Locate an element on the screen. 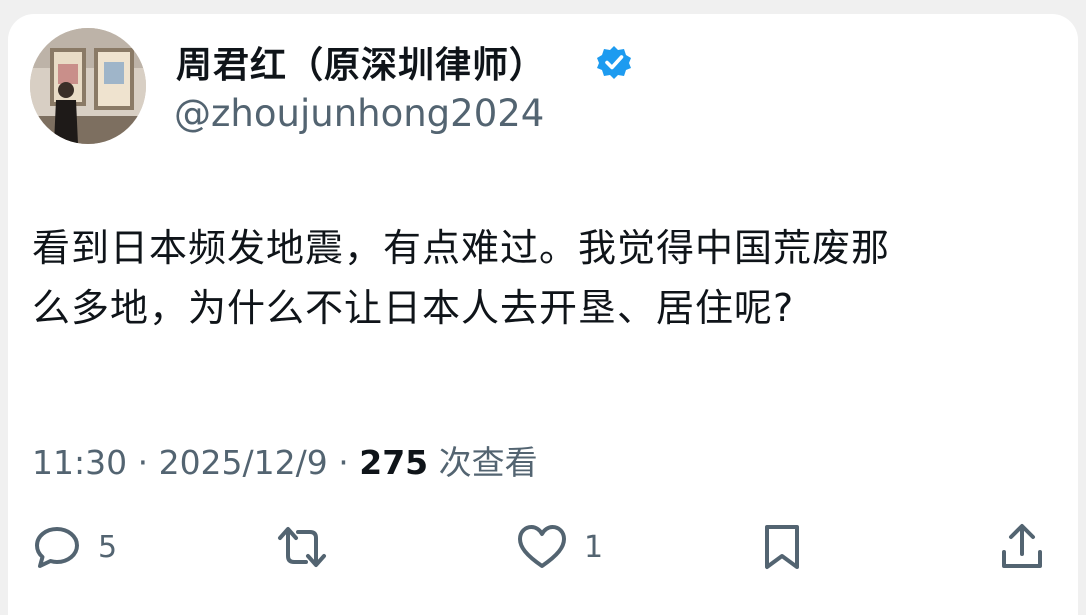 The width and height of the screenshot is (1086, 615). heart-icon is located at coordinates (542, 546).